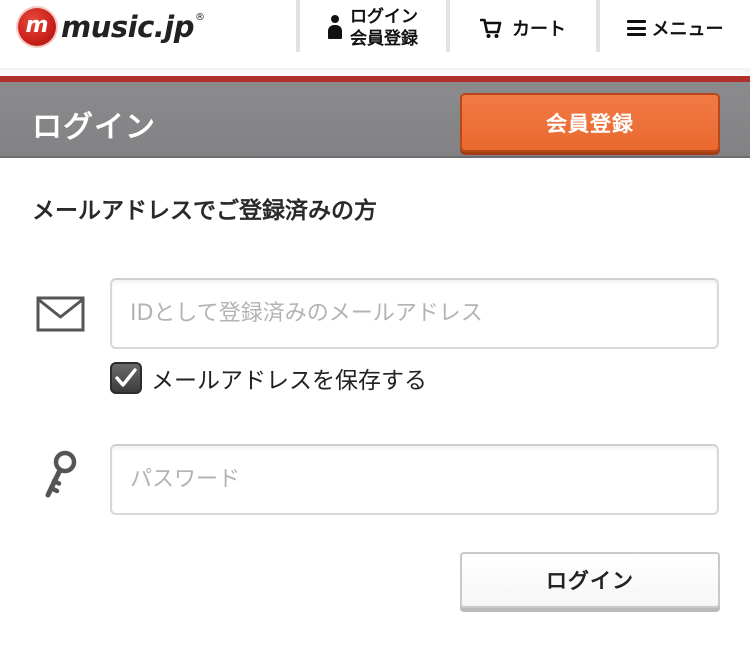 Image resolution: width=750 pixels, height=645 pixels. Describe the element at coordinates (204, 211) in the screenshot. I see `login-section-heading: メールアドレスでご登録済みの方` at that location.